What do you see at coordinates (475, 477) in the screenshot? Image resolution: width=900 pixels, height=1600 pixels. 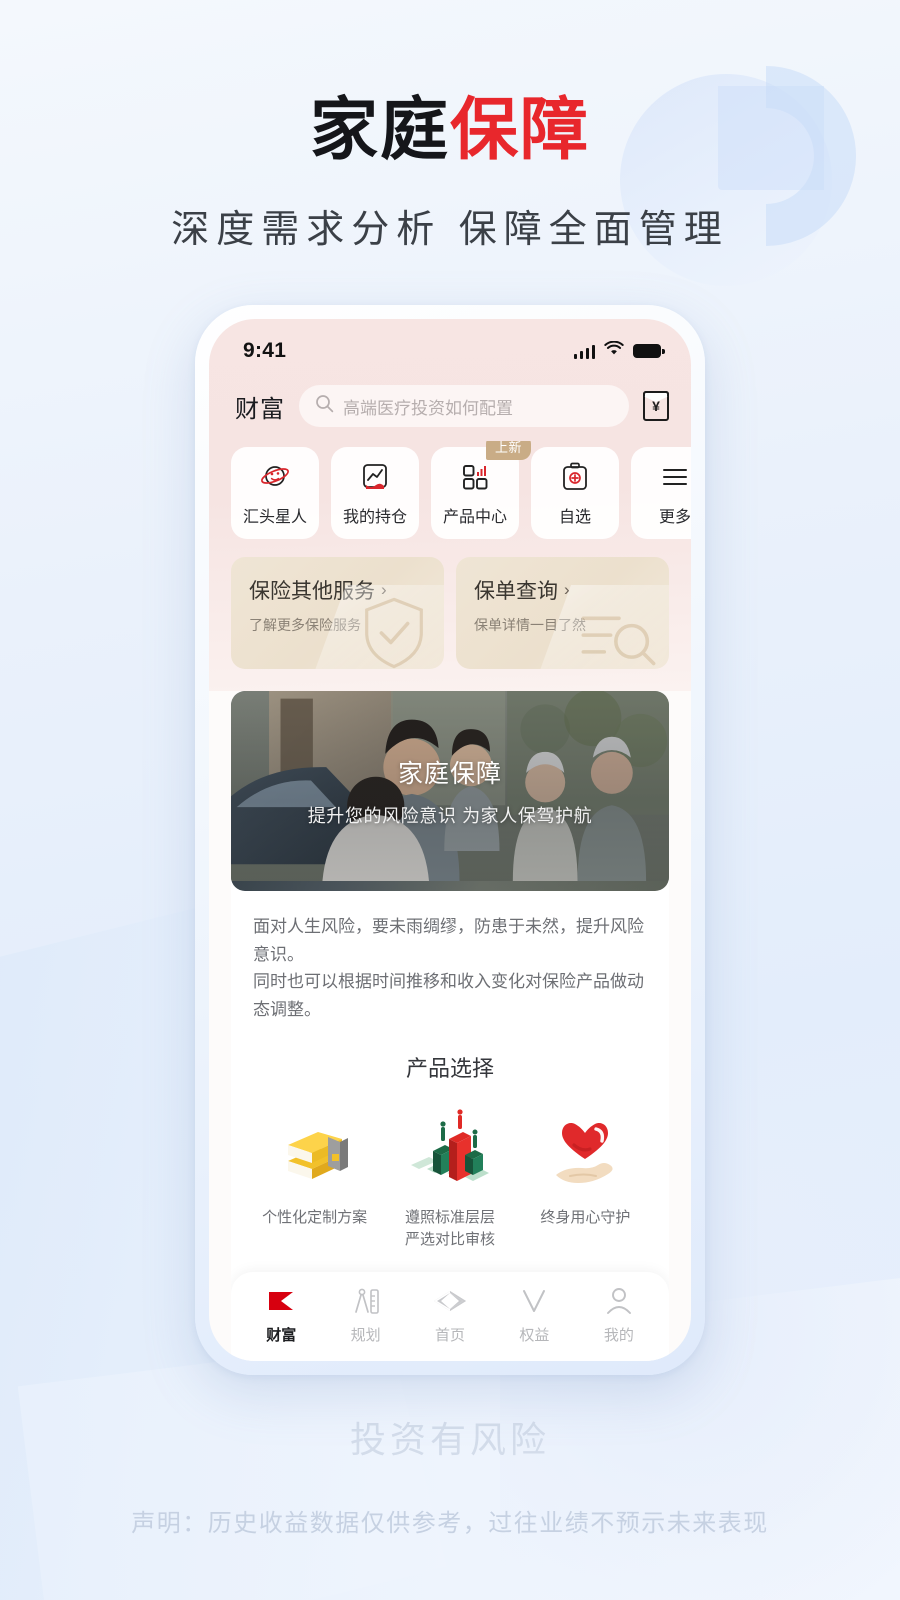 I see `grid-products-icon` at bounding box center [475, 477].